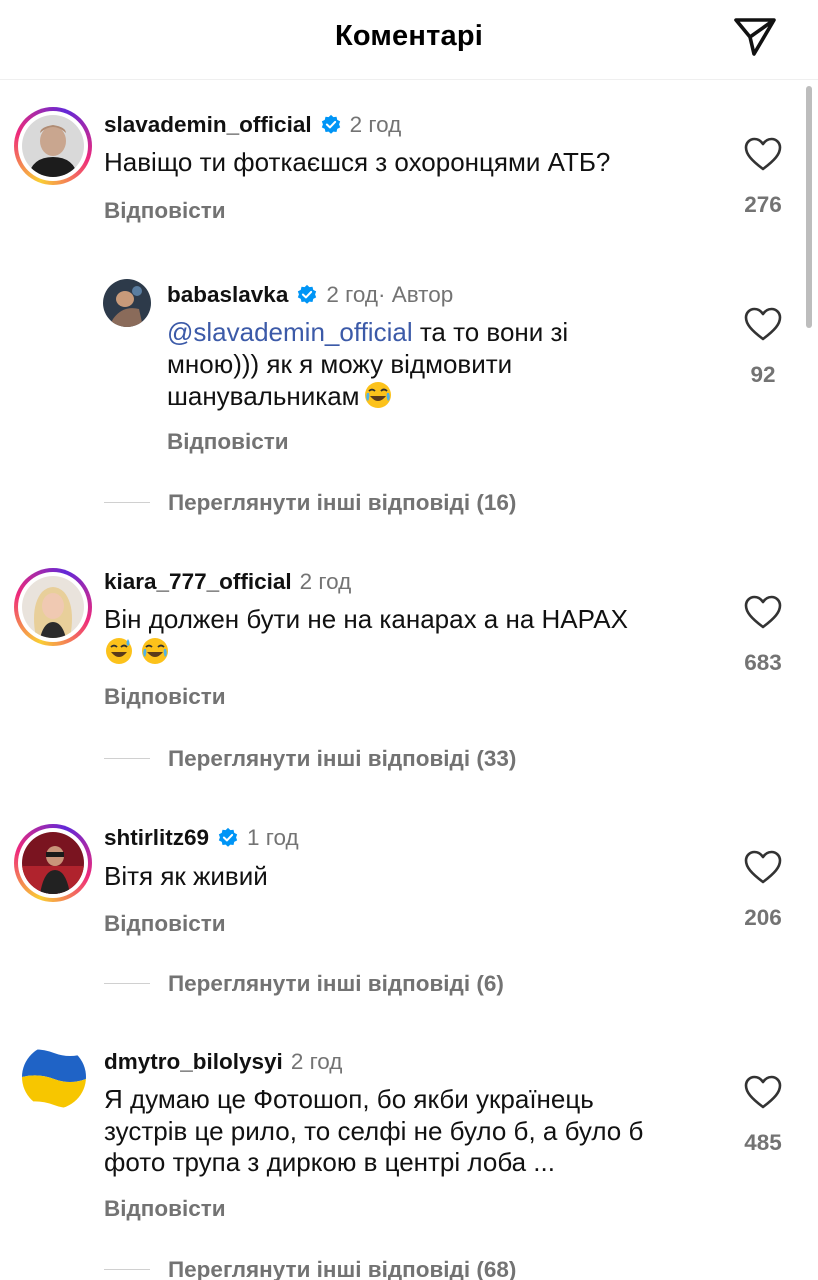 The width and height of the screenshot is (818, 1280). I want to click on like-count: 276, so click(763, 204).